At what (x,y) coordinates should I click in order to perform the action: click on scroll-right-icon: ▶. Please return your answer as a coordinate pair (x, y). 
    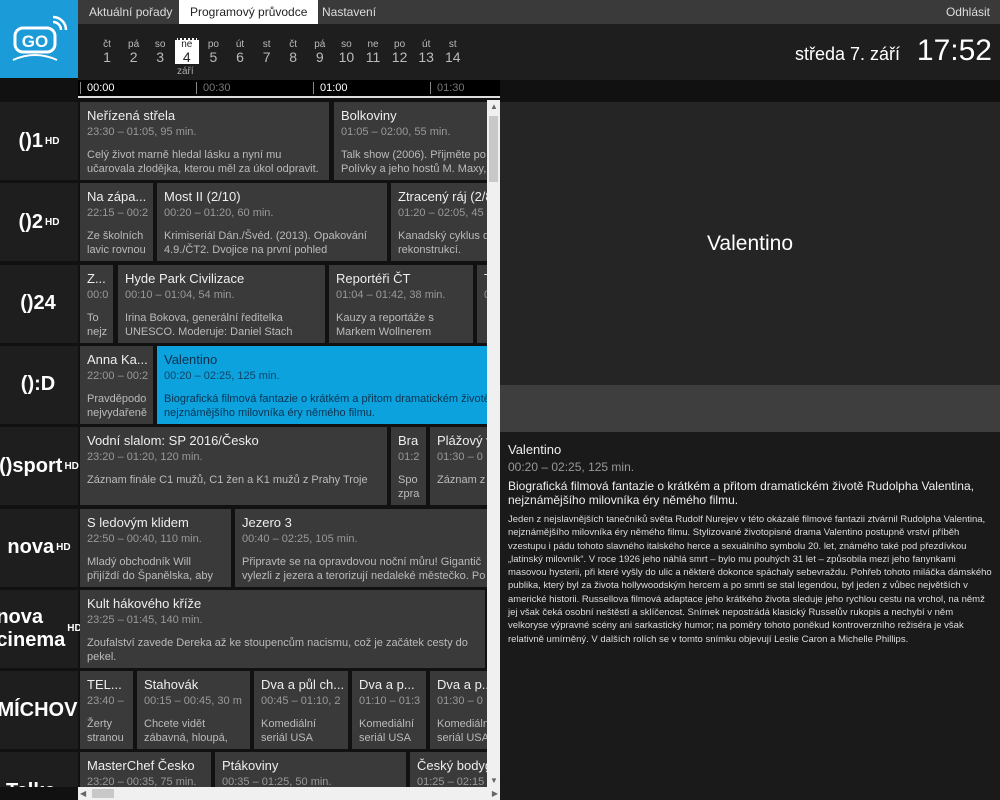
    Looking at the image, I should click on (495, 793).